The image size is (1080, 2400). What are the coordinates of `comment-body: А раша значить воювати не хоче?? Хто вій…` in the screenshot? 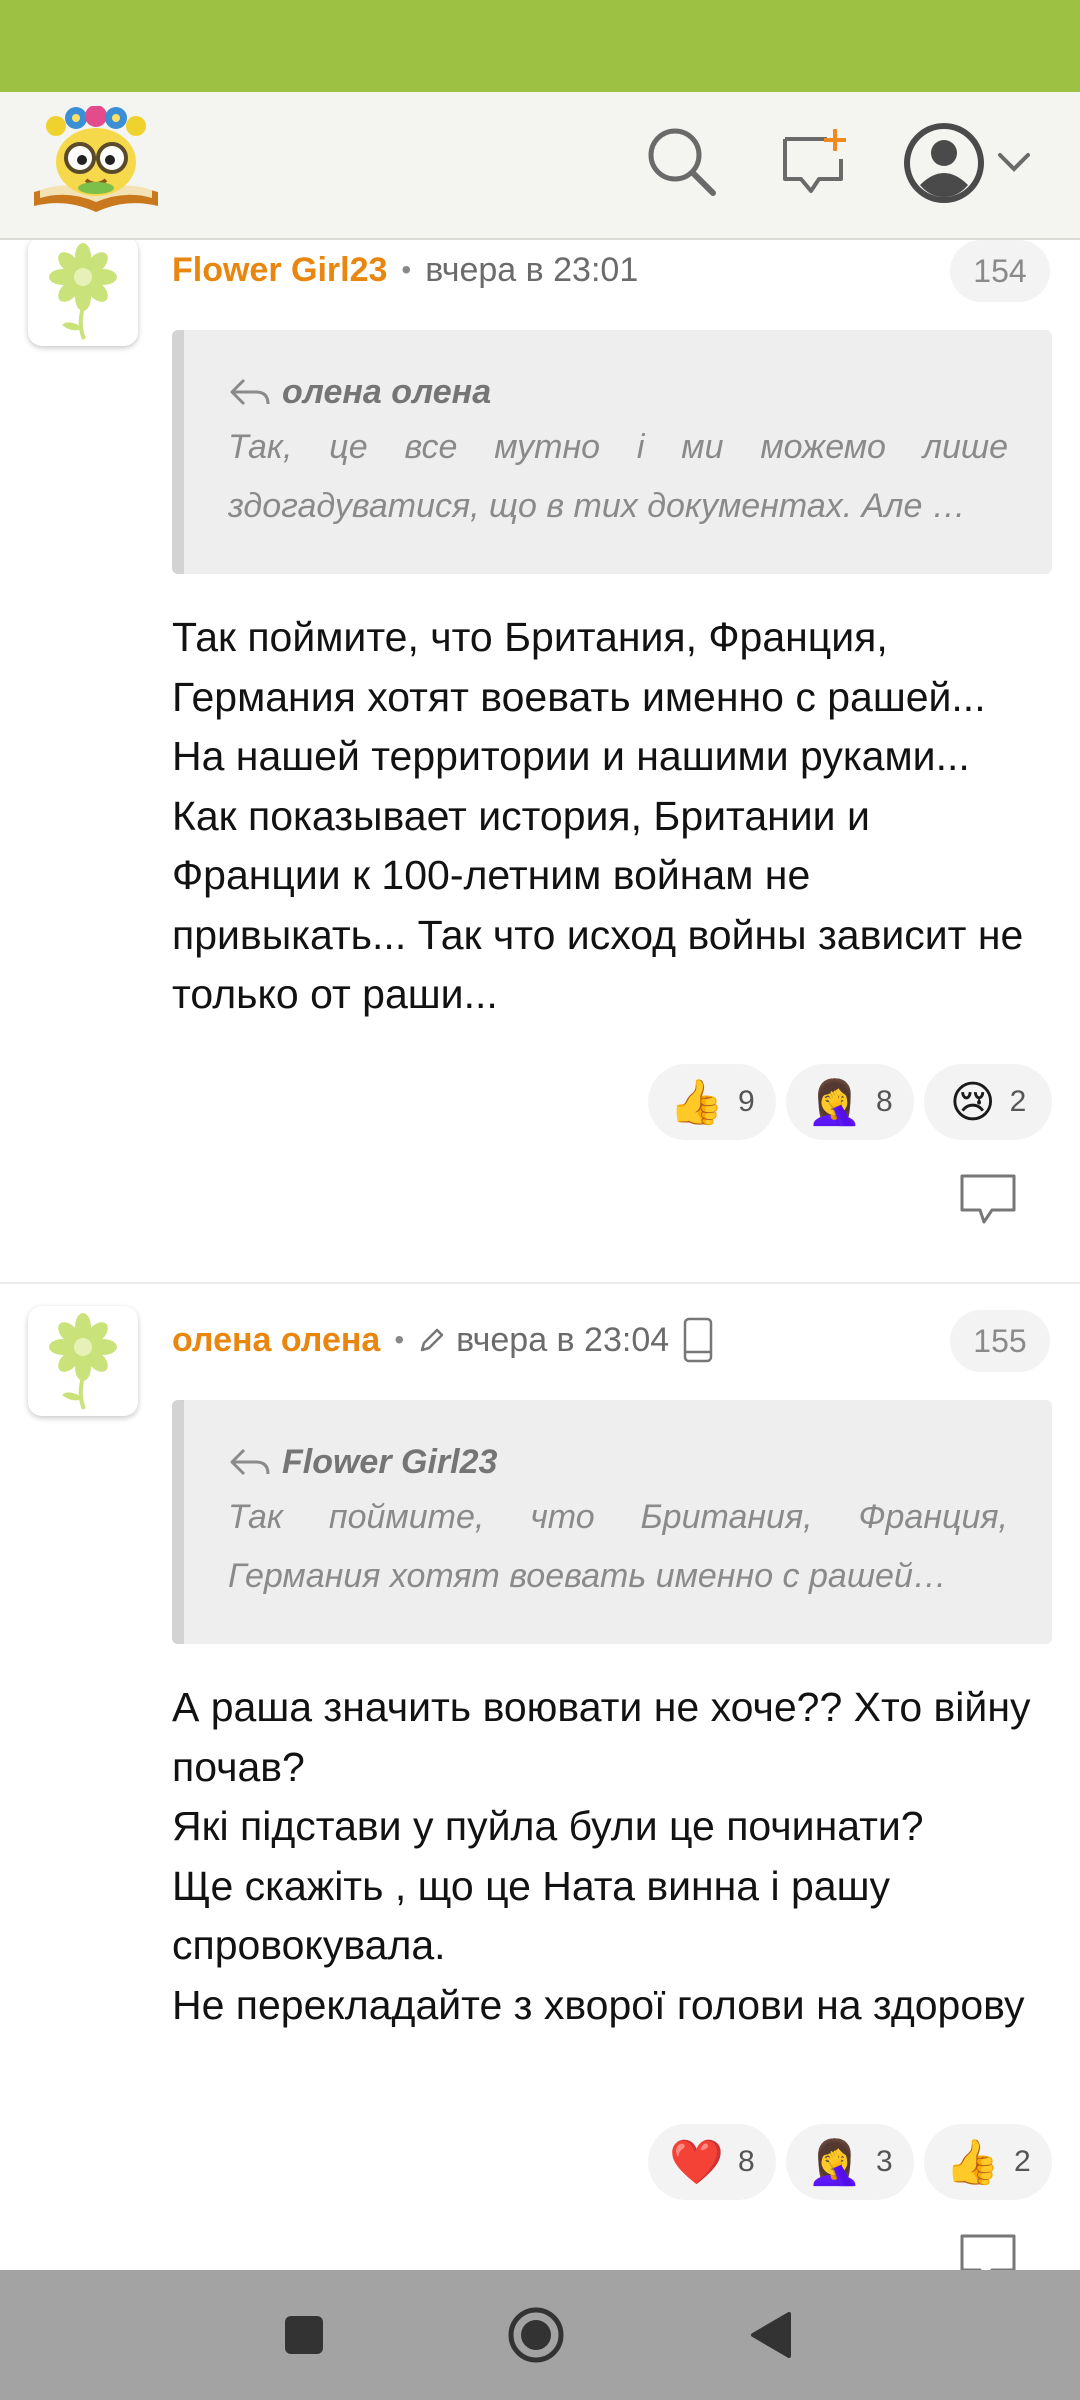 It's located at (601, 1856).